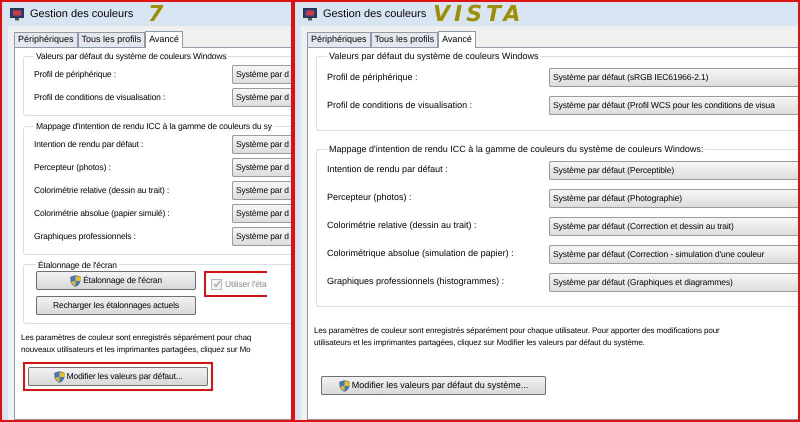 This screenshot has height=422, width=800. Describe the element at coordinates (116, 306) in the screenshot. I see `calibration-button: Recharger les étalonnages actuels` at that location.